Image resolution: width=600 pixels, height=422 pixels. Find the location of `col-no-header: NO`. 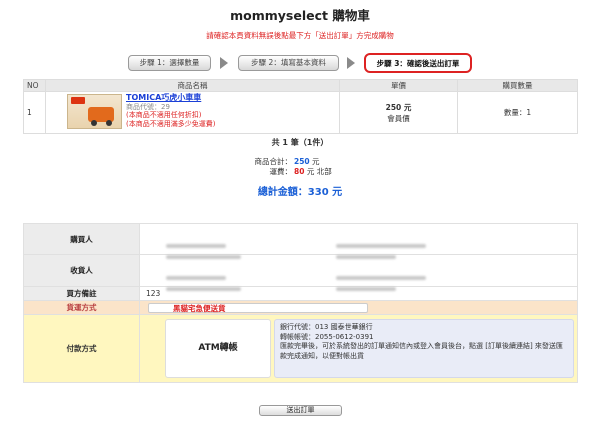

col-no-header: NO is located at coordinates (34, 85).